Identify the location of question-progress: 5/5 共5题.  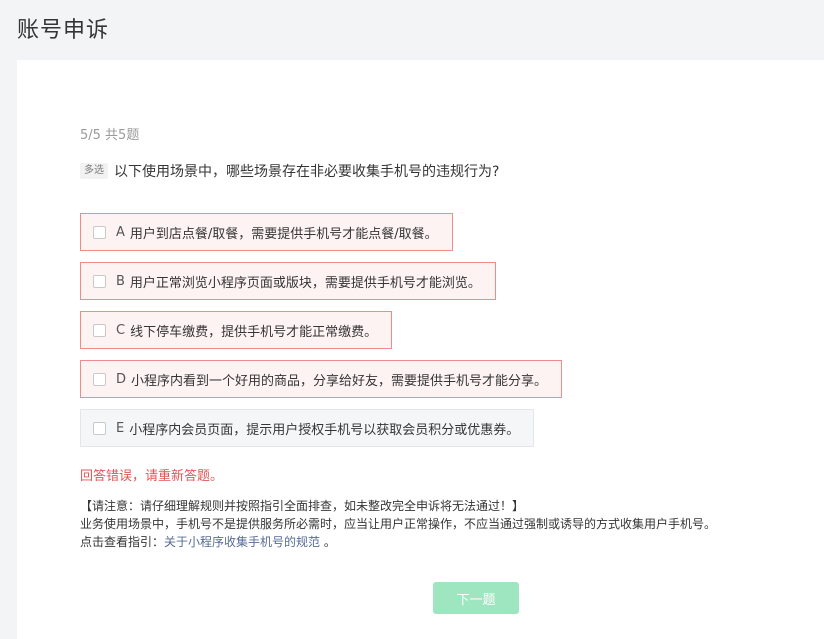
(110, 135).